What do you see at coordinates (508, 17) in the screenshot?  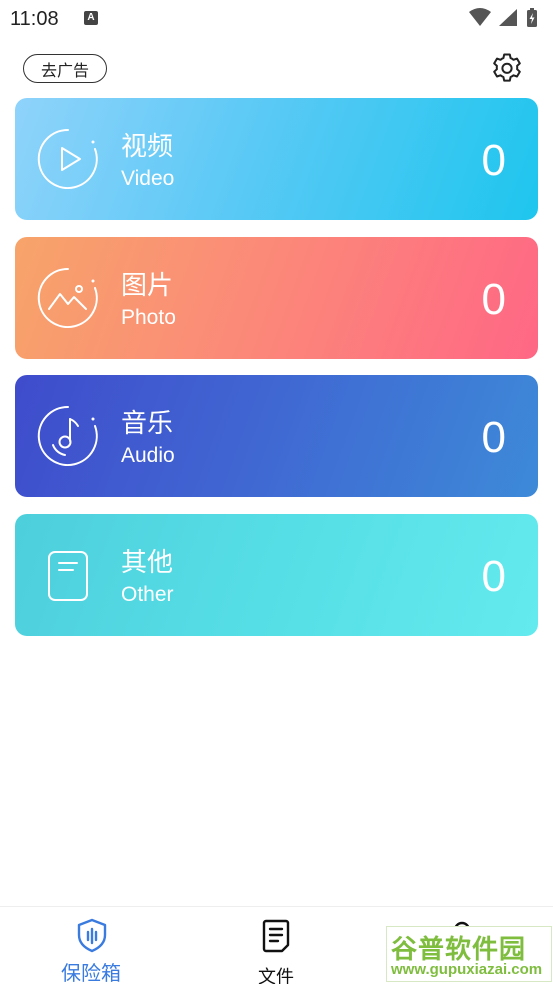 I see `signal-icon` at bounding box center [508, 17].